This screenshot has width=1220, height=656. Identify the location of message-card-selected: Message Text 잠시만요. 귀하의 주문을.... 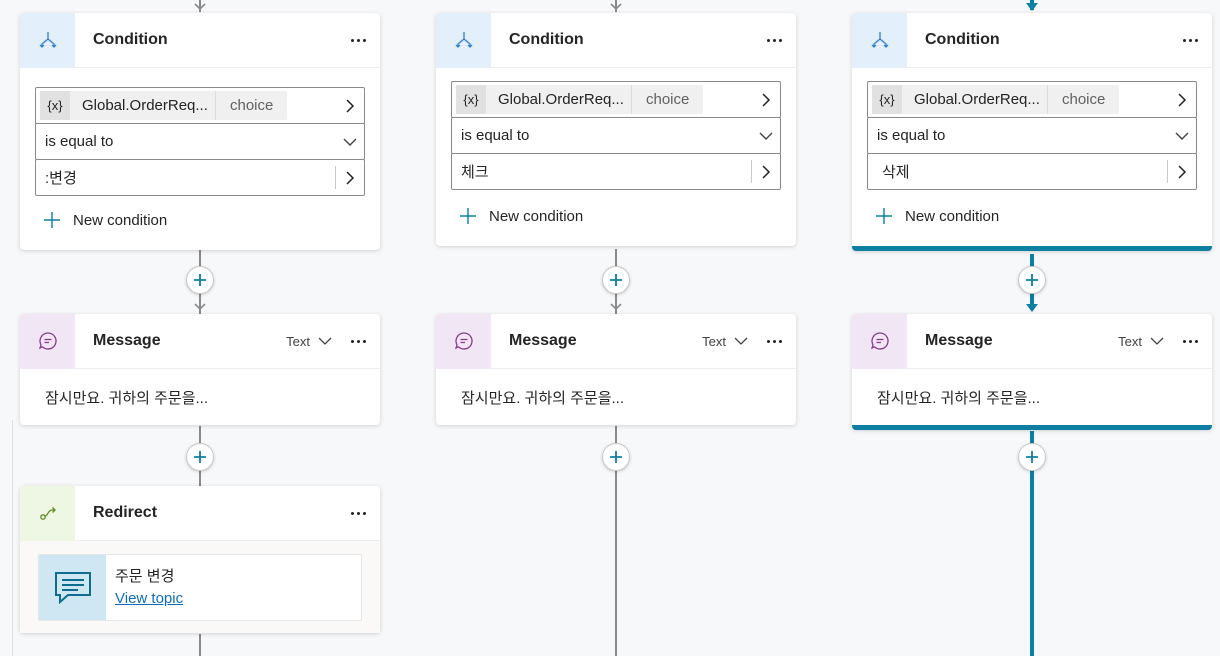
(1032, 371).